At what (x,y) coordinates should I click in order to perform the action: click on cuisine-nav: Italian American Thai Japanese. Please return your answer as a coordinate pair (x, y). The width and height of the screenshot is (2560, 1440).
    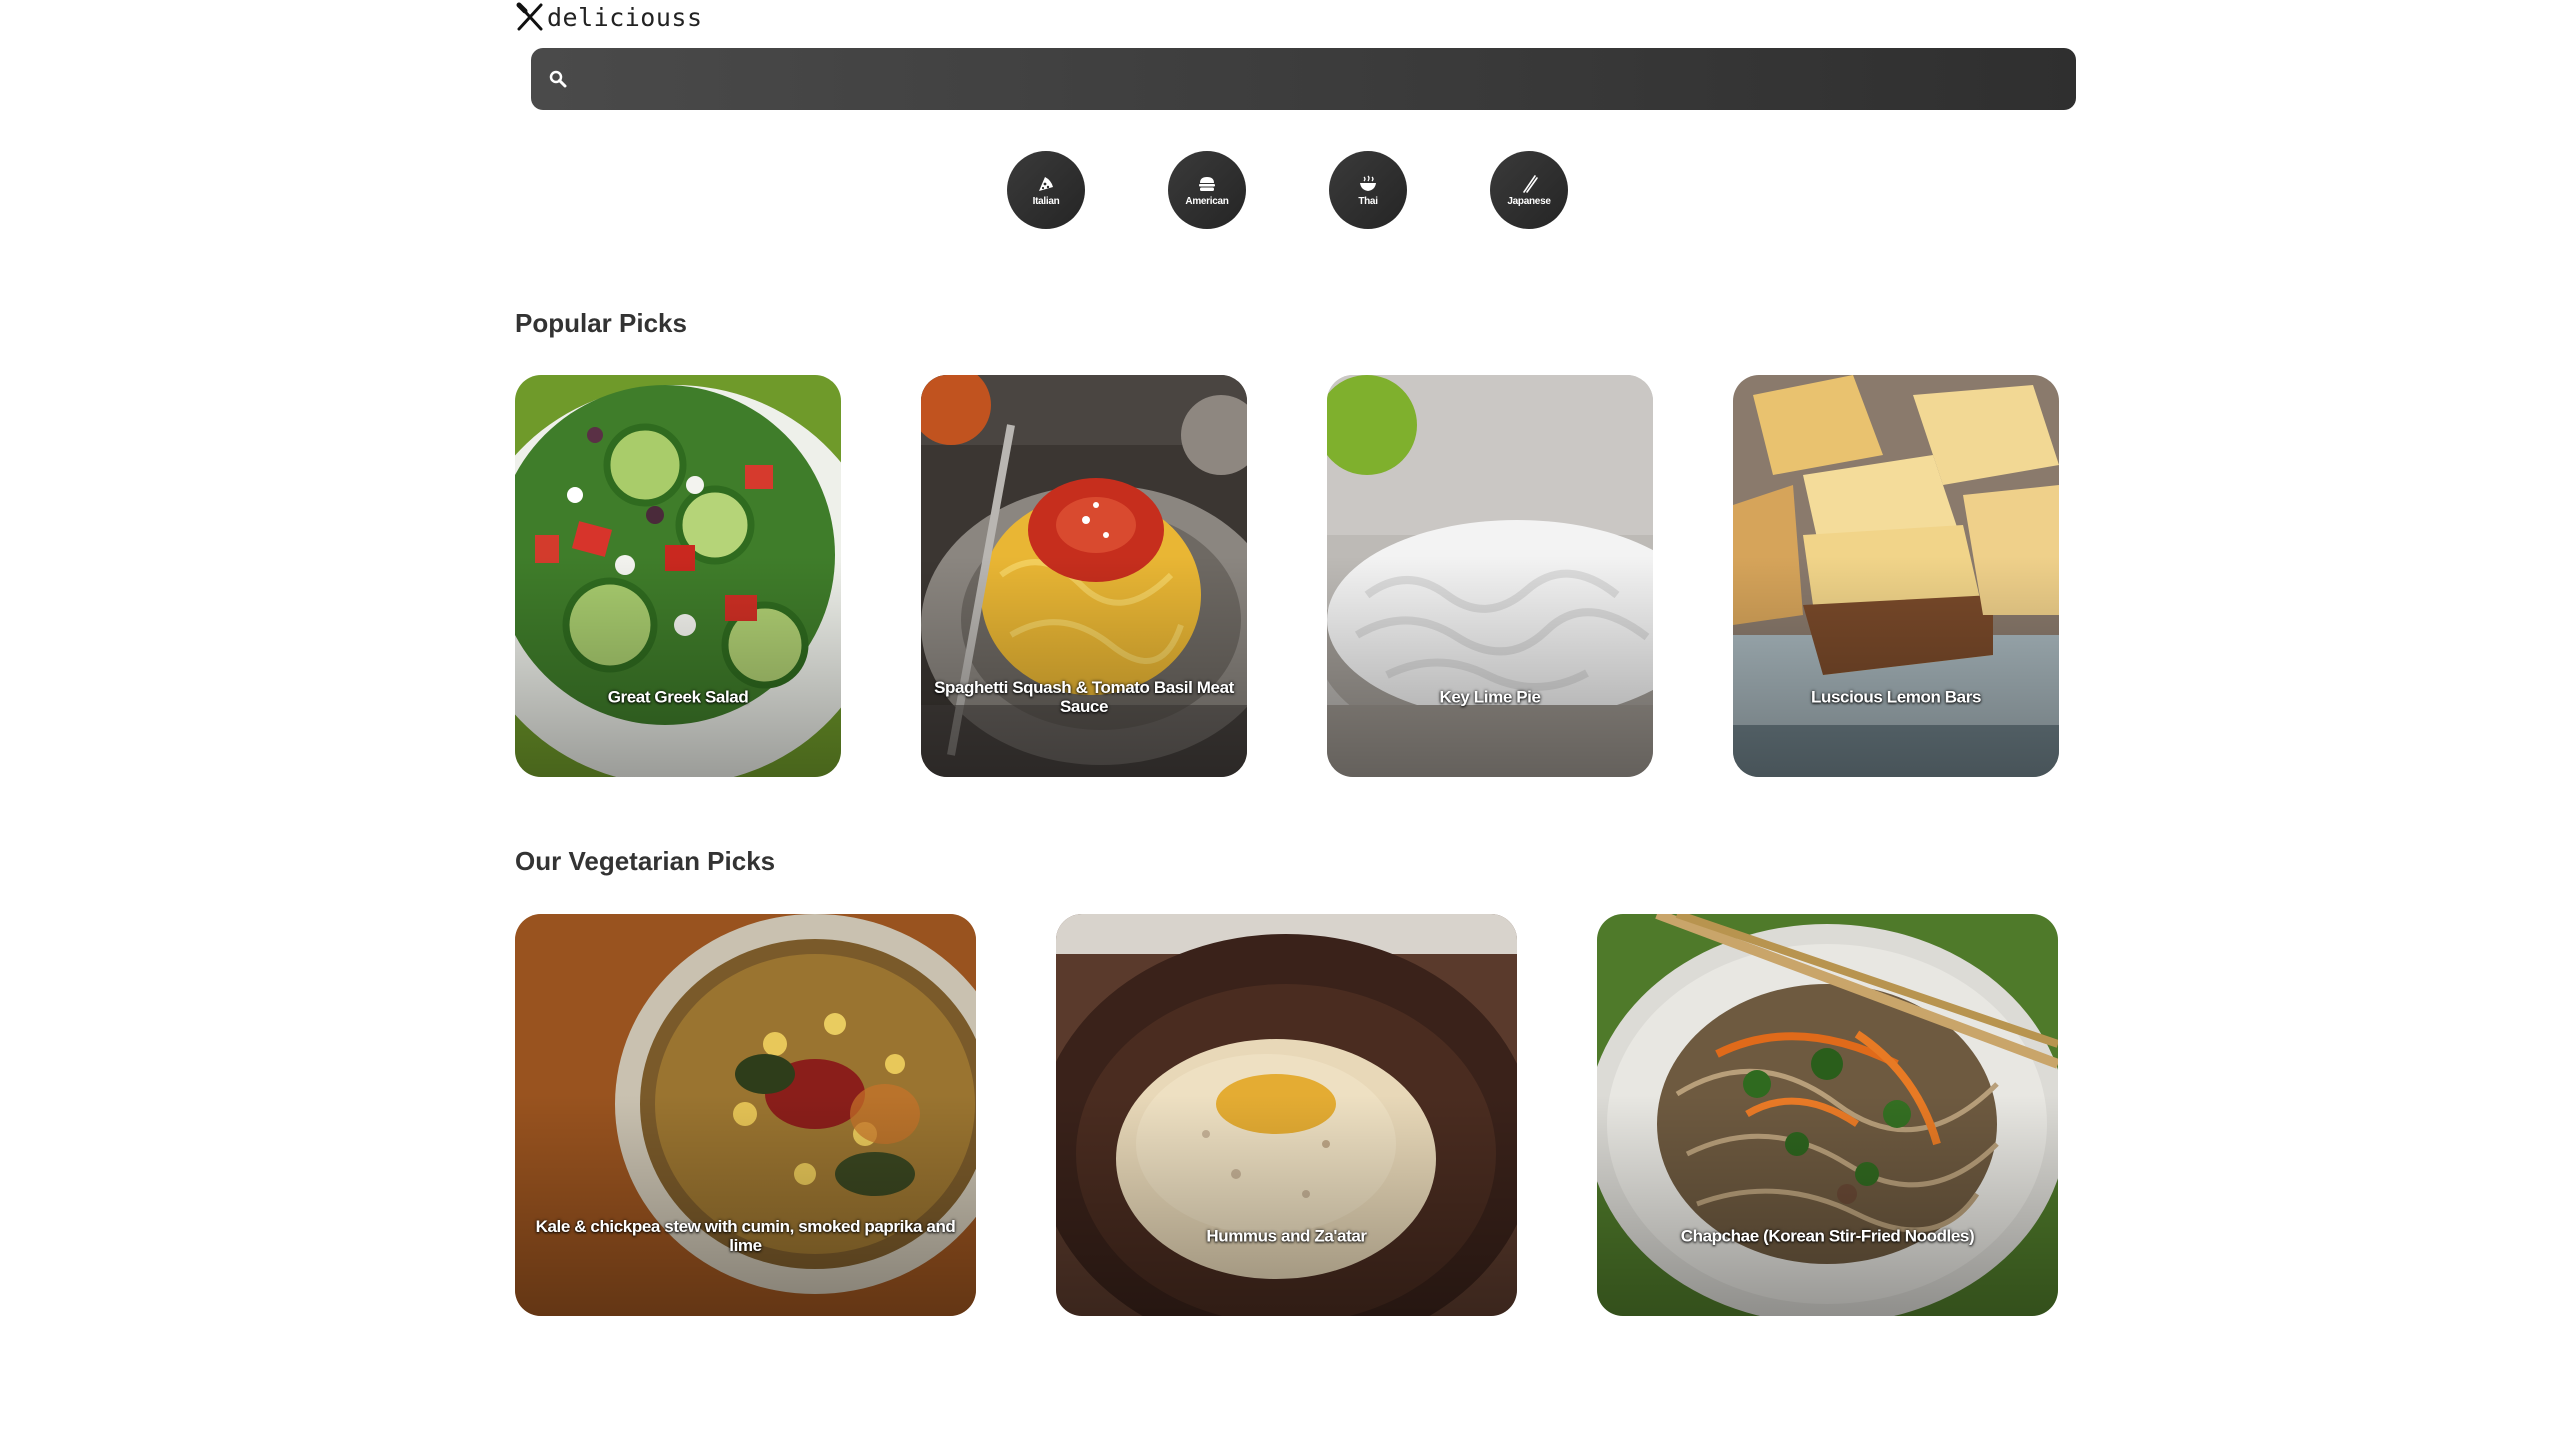
    Looking at the image, I should click on (1287, 190).